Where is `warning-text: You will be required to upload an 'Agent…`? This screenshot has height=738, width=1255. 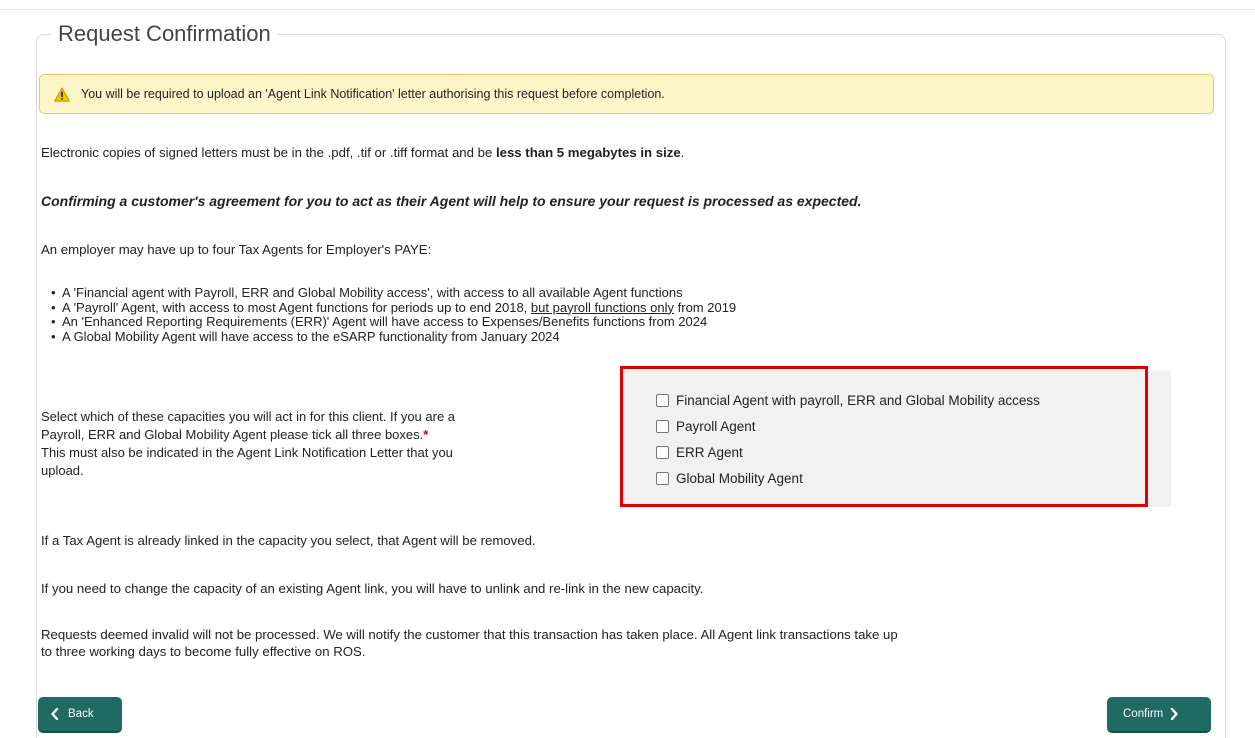
warning-text: You will be required to upload an 'Agent… is located at coordinates (373, 94).